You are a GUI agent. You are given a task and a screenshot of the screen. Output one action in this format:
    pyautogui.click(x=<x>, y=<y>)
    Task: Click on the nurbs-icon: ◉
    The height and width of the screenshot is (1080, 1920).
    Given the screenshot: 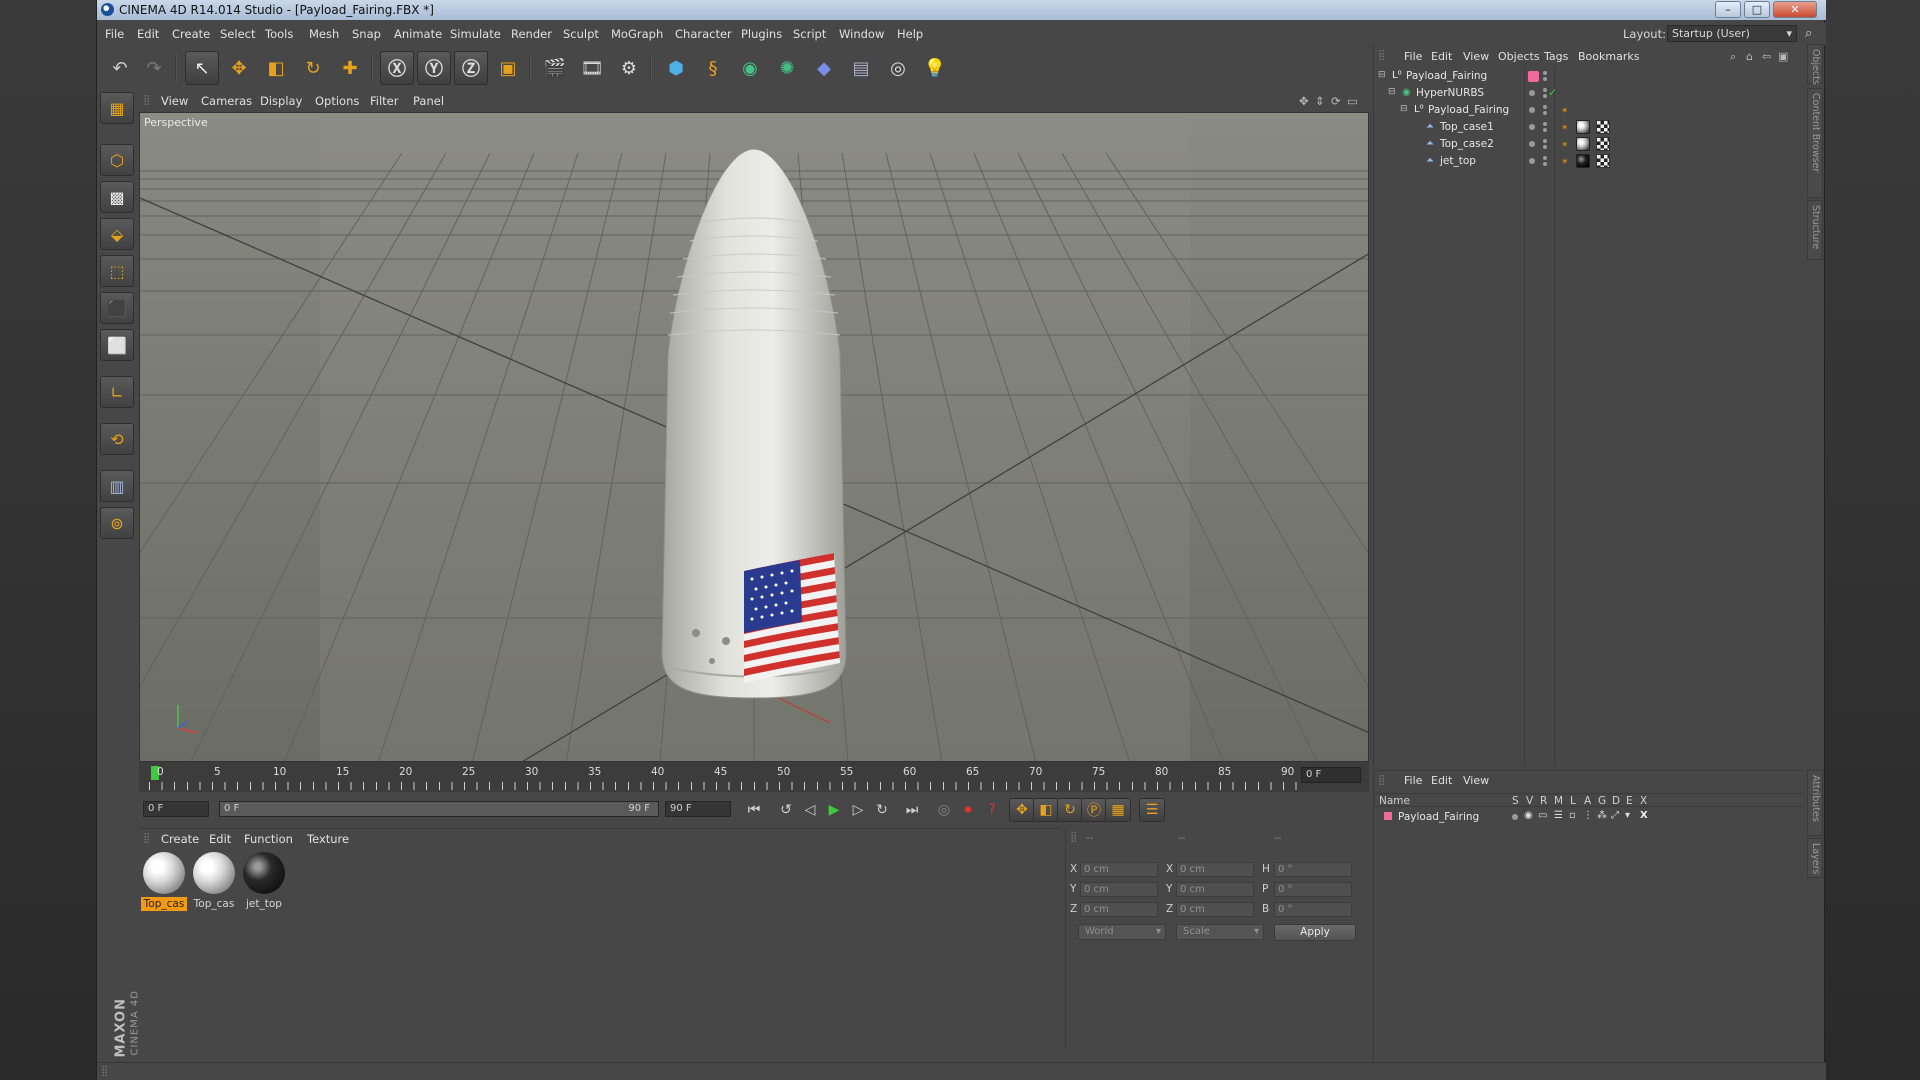 What is the action you would take?
    pyautogui.click(x=750, y=68)
    